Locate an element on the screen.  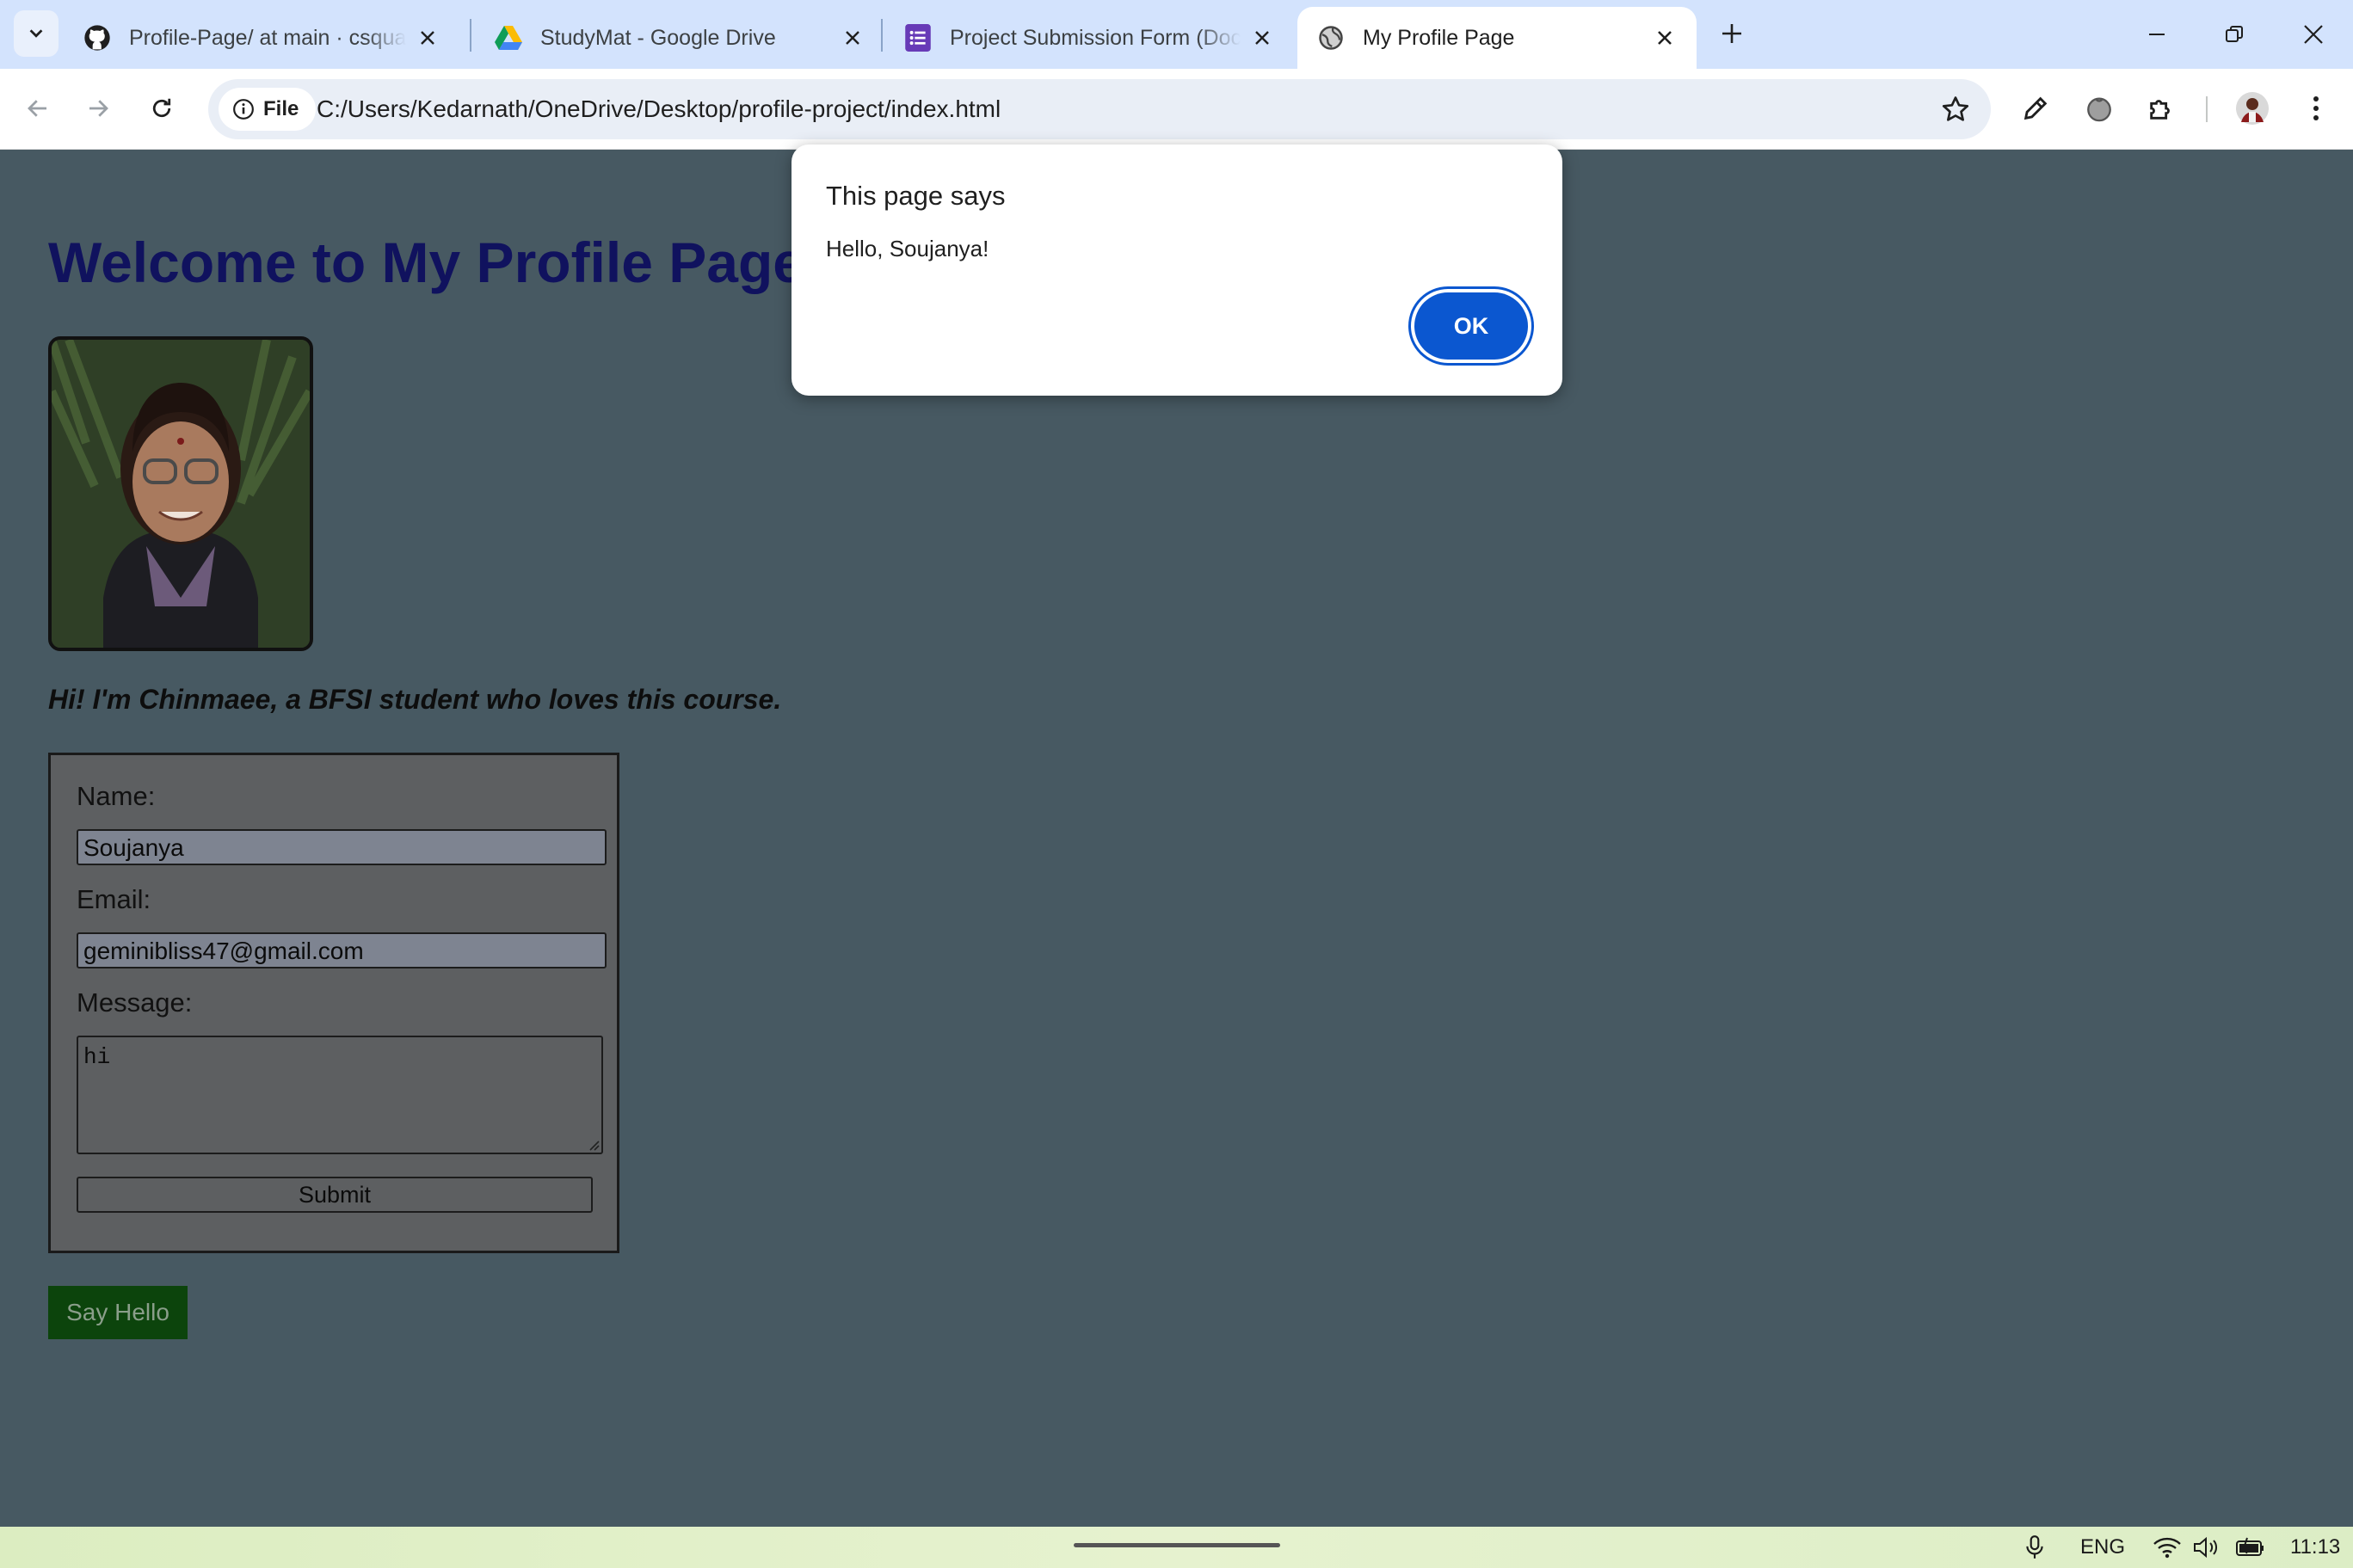
arrow-left-icon is located at coordinates (37, 108).